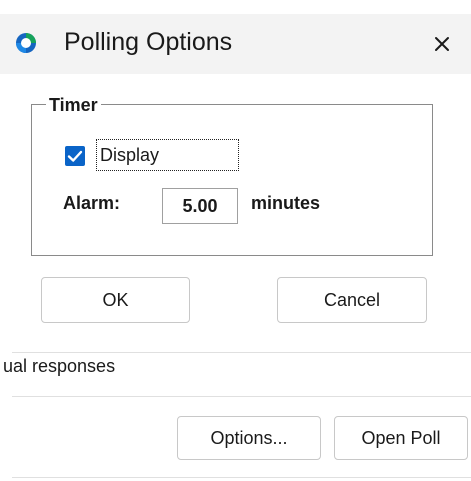 This screenshot has height=481, width=471. Describe the element at coordinates (115, 300) in the screenshot. I see `ok-button: OK` at that location.